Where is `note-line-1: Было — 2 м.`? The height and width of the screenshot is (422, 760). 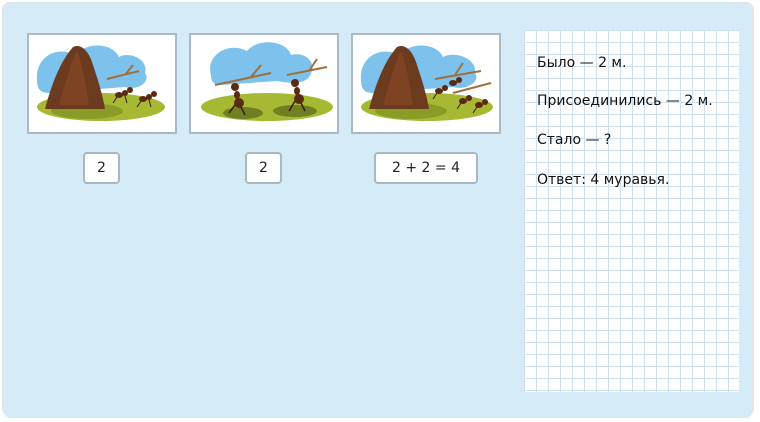 note-line-1: Было — 2 м. is located at coordinates (582, 63).